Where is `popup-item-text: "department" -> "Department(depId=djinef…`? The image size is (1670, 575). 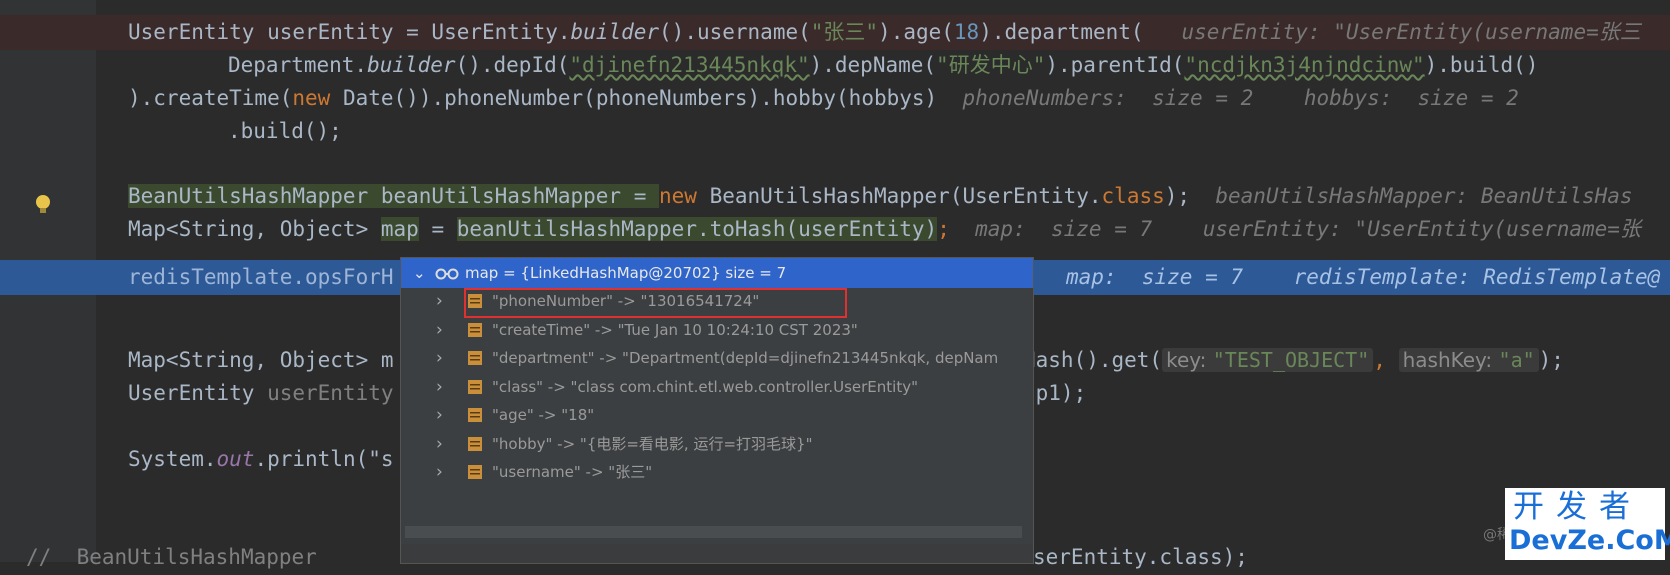 popup-item-text: "department" -> "Department(depId=djinef… is located at coordinates (745, 358).